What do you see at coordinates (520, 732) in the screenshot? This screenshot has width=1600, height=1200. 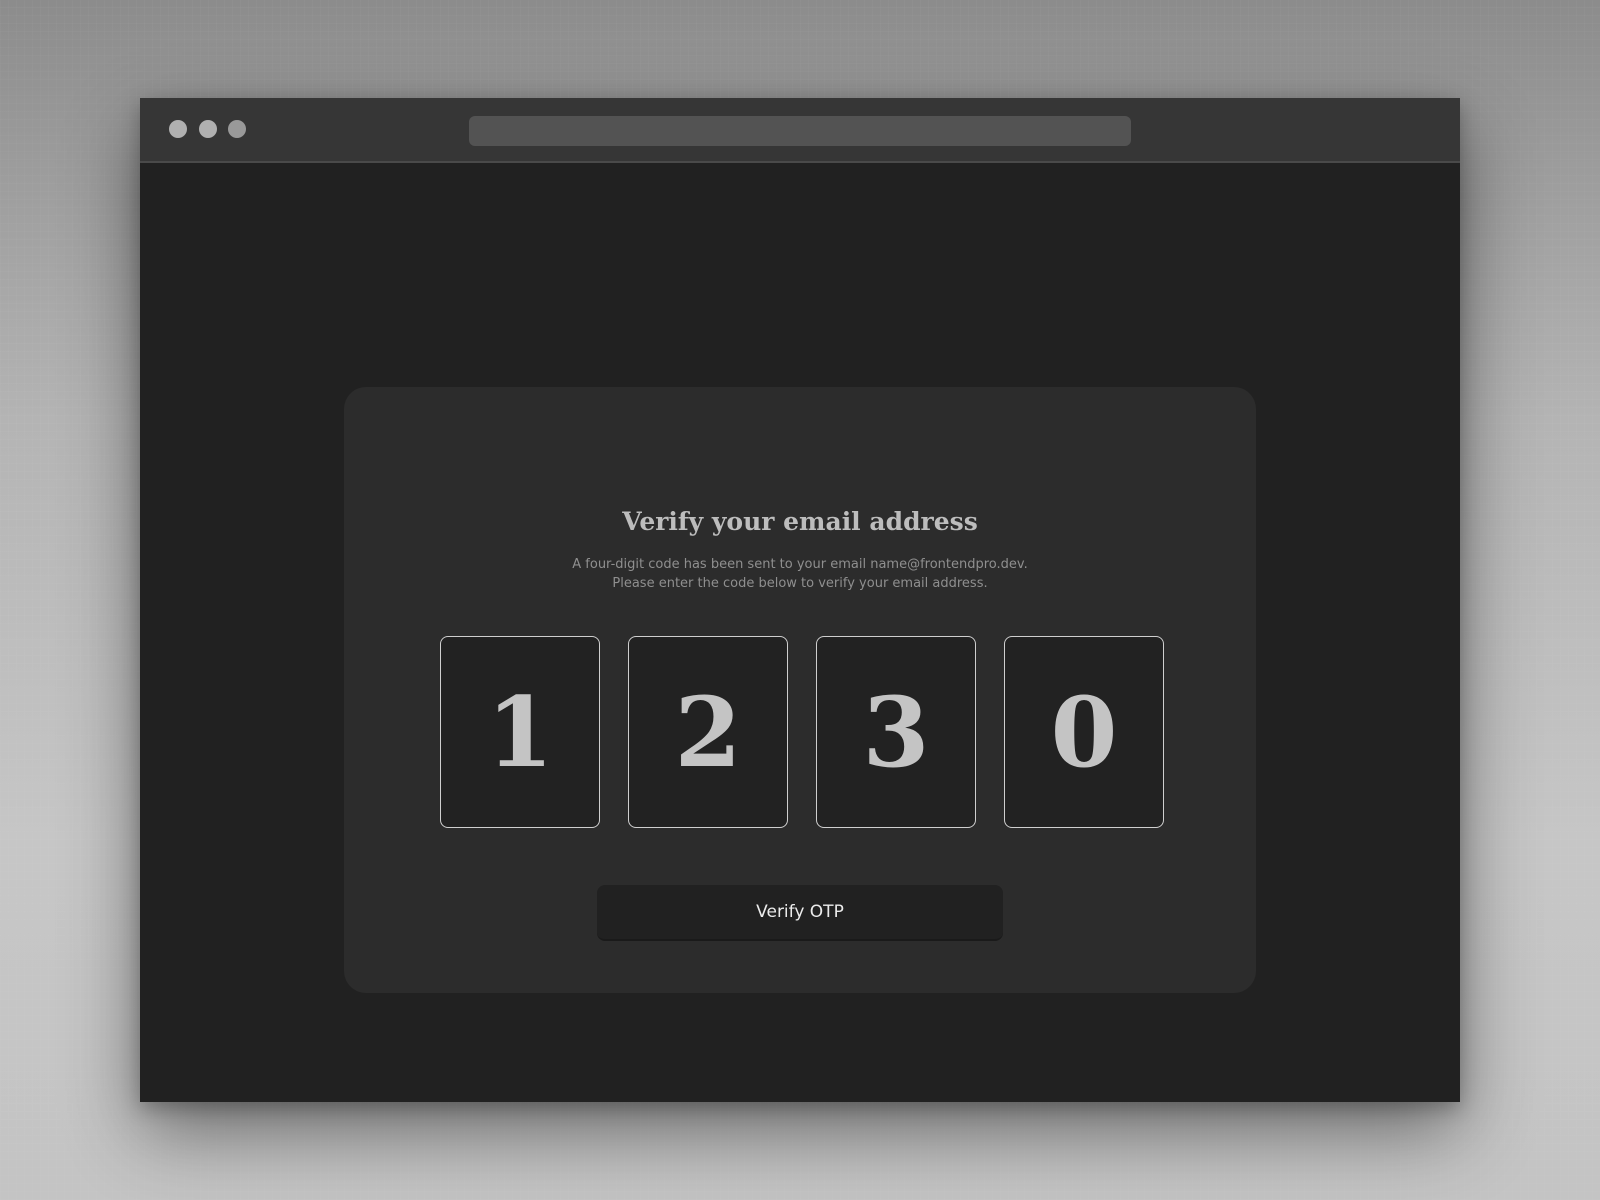 I see `otp-digit-input-1: 1` at bounding box center [520, 732].